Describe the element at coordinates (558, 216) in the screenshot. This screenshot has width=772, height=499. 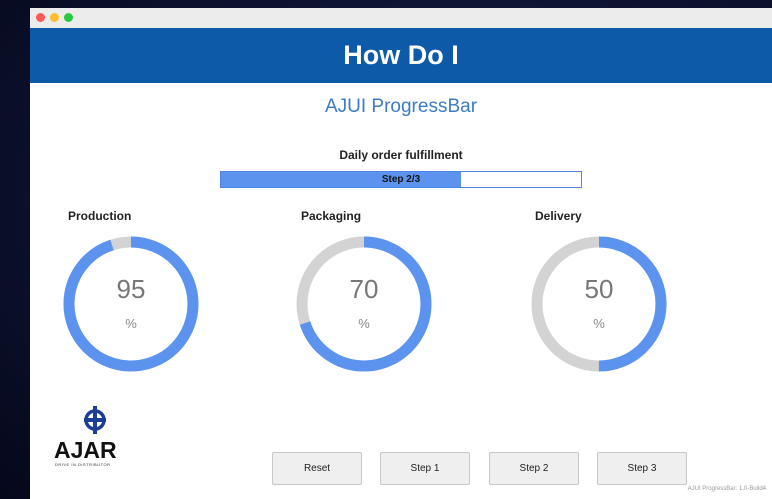
I see `gauge-label-delivery: Delivery` at that location.